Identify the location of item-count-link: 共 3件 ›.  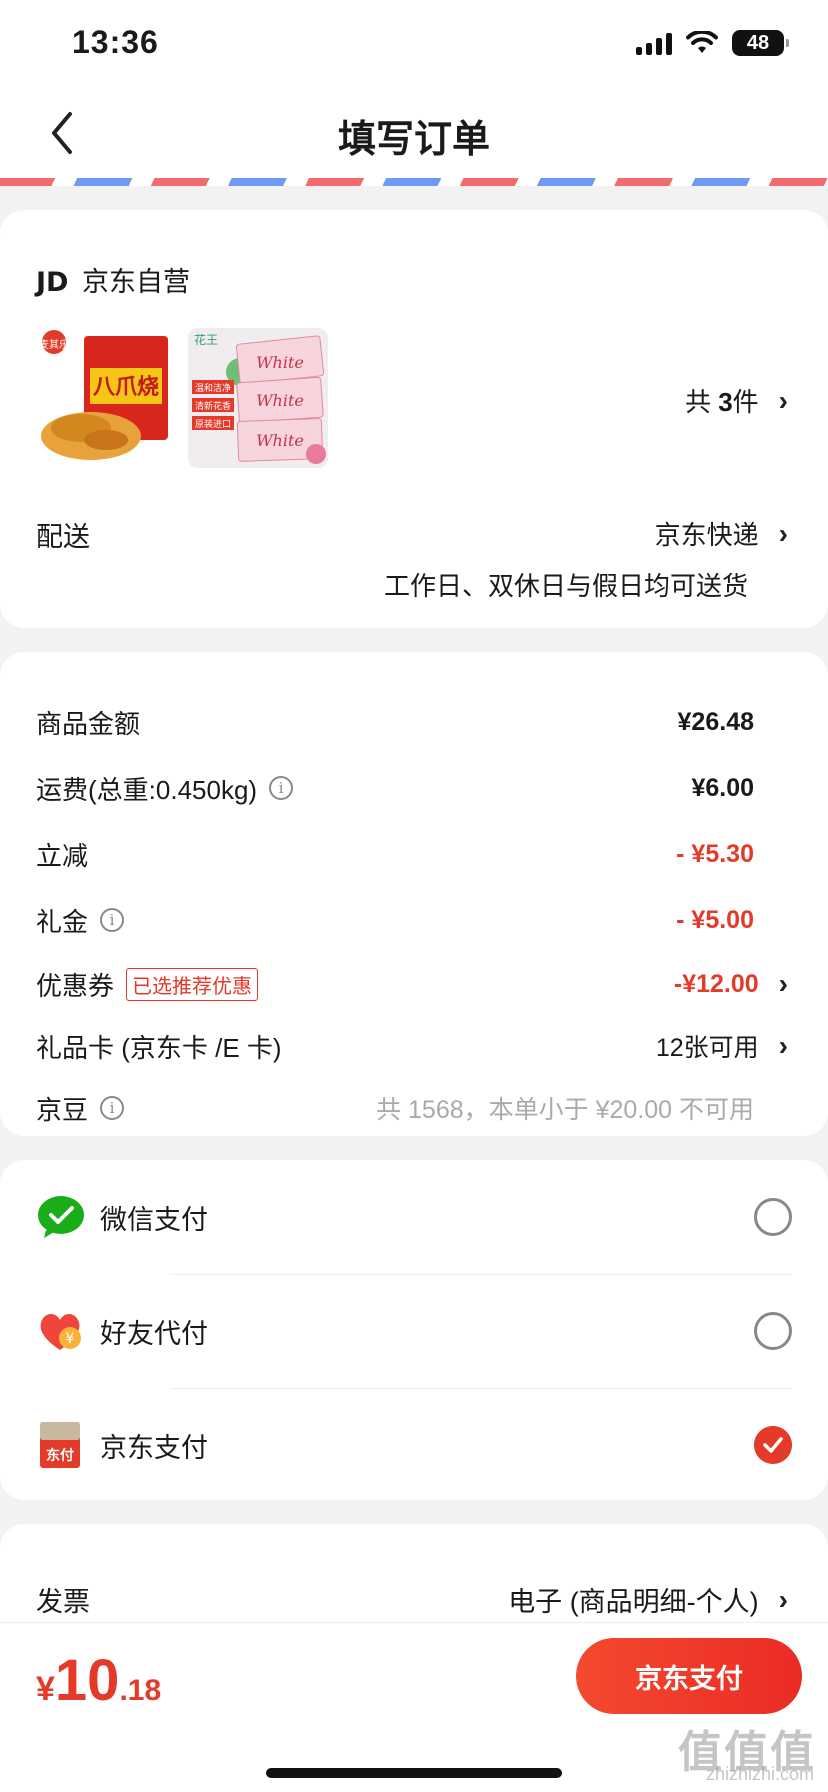
(736, 400).